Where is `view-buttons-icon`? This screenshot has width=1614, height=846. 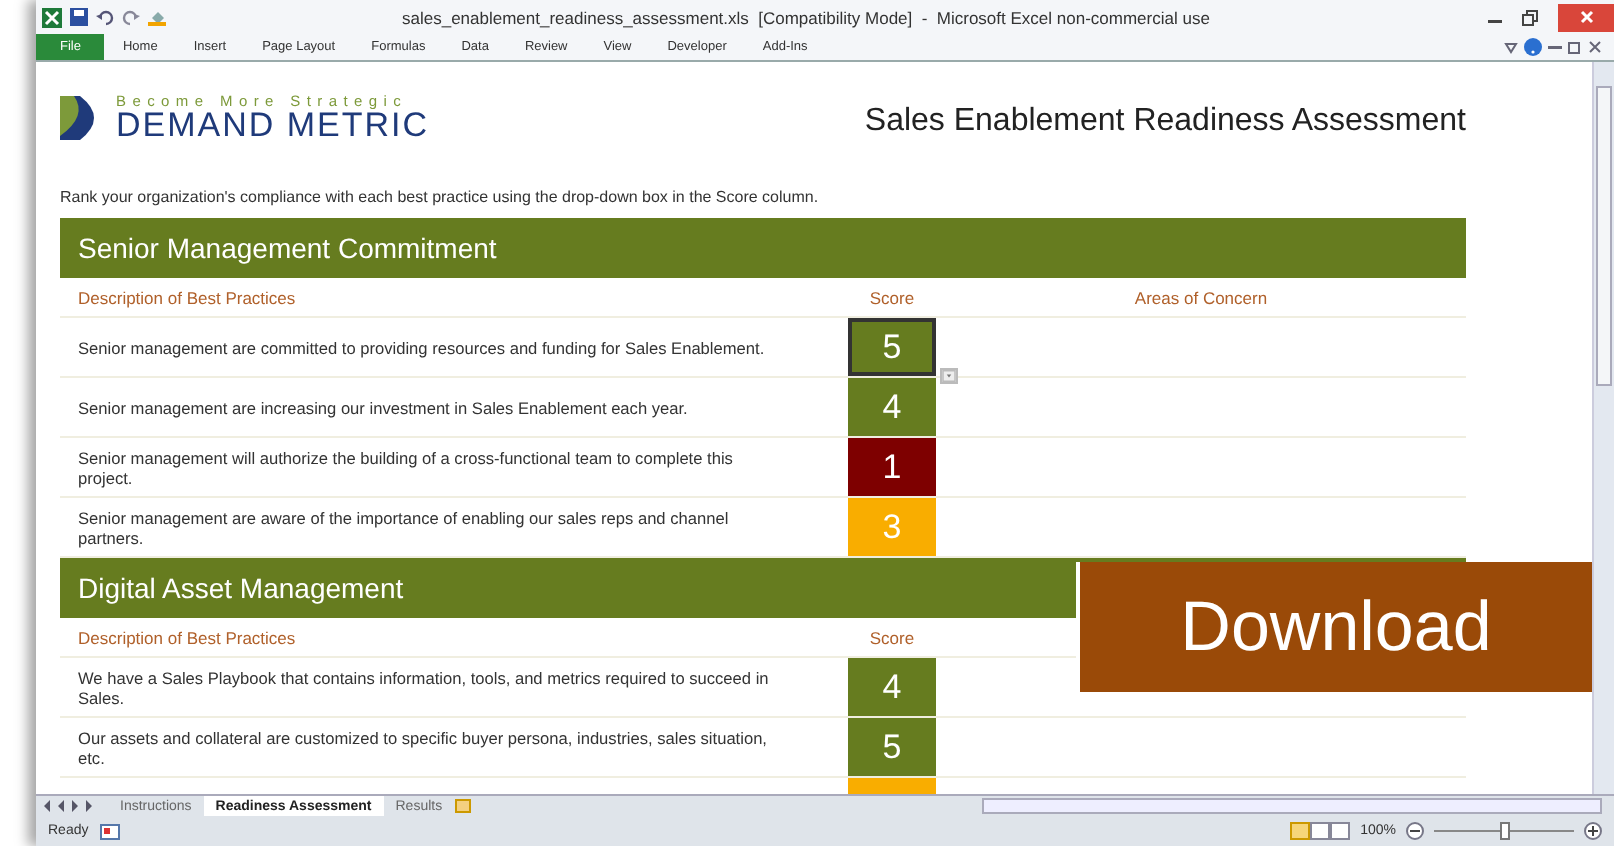 view-buttons-icon is located at coordinates (1320, 831).